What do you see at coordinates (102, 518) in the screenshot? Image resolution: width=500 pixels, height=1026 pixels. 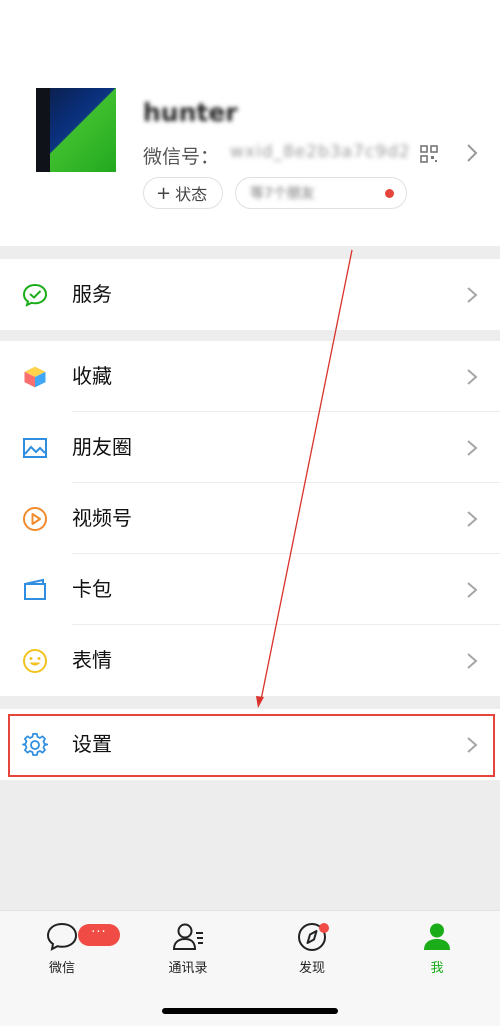 I see `menu-label-channels: 视频号` at bounding box center [102, 518].